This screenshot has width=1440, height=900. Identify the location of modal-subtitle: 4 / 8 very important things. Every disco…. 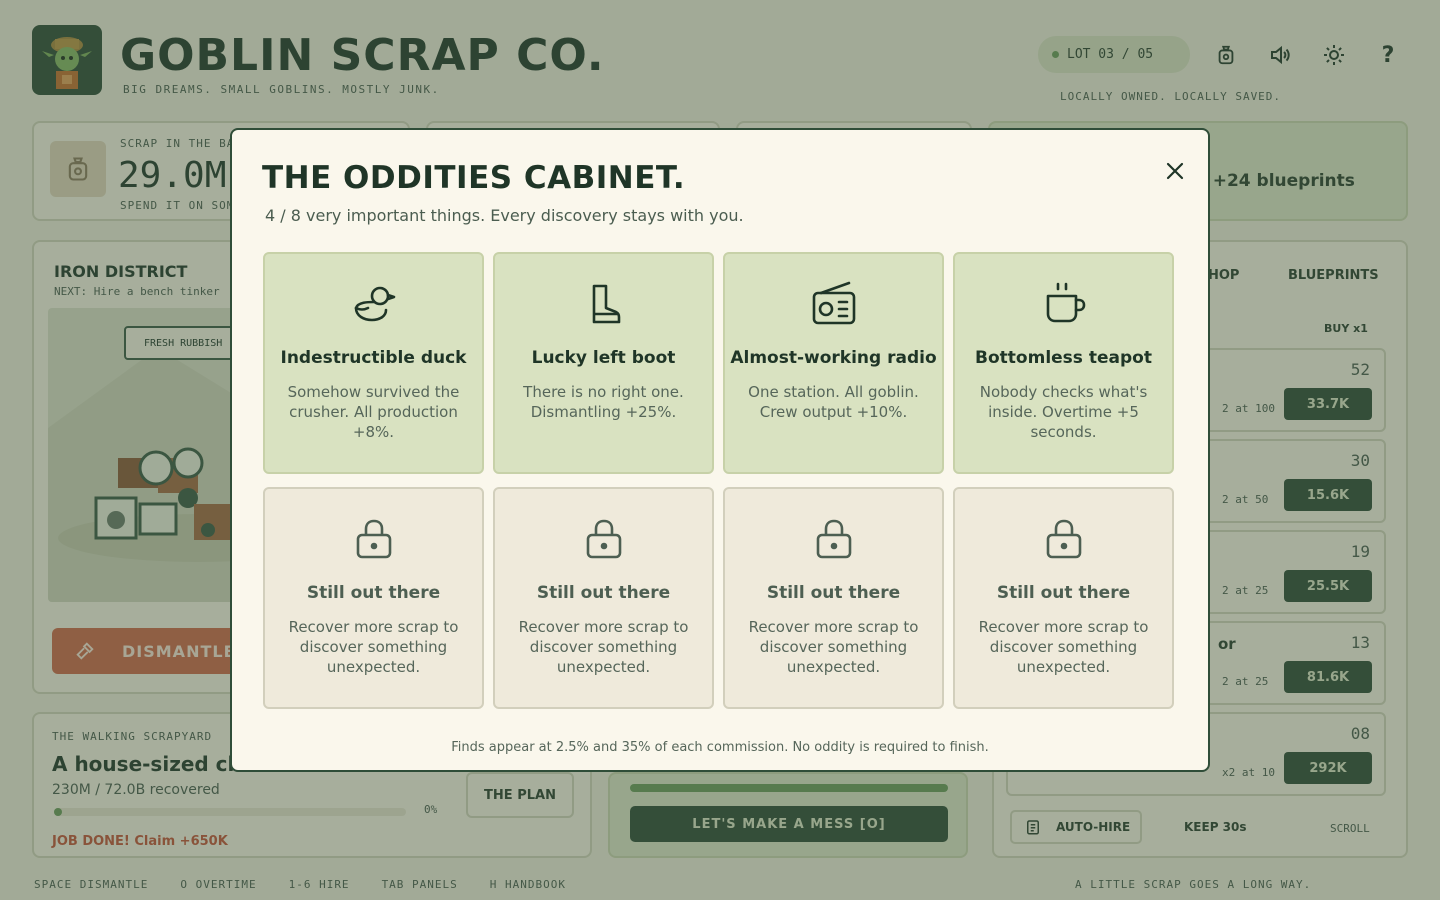
(504, 215).